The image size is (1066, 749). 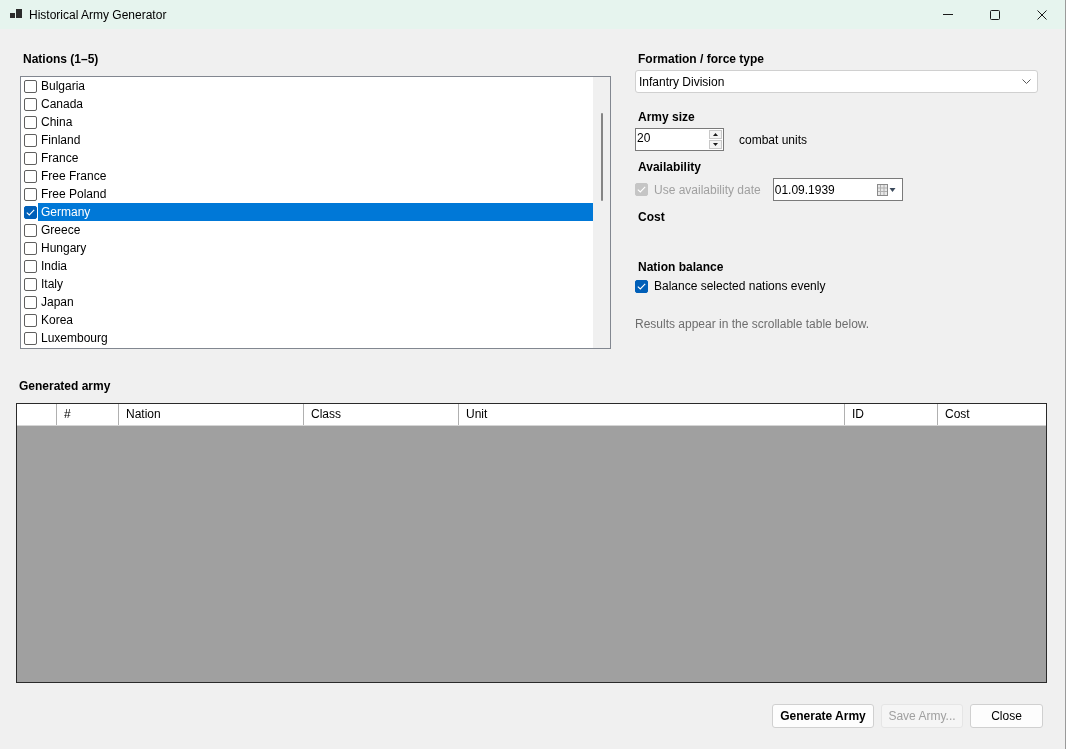 What do you see at coordinates (837, 189) in the screenshot?
I see `date-picker: 01.09.1939` at bounding box center [837, 189].